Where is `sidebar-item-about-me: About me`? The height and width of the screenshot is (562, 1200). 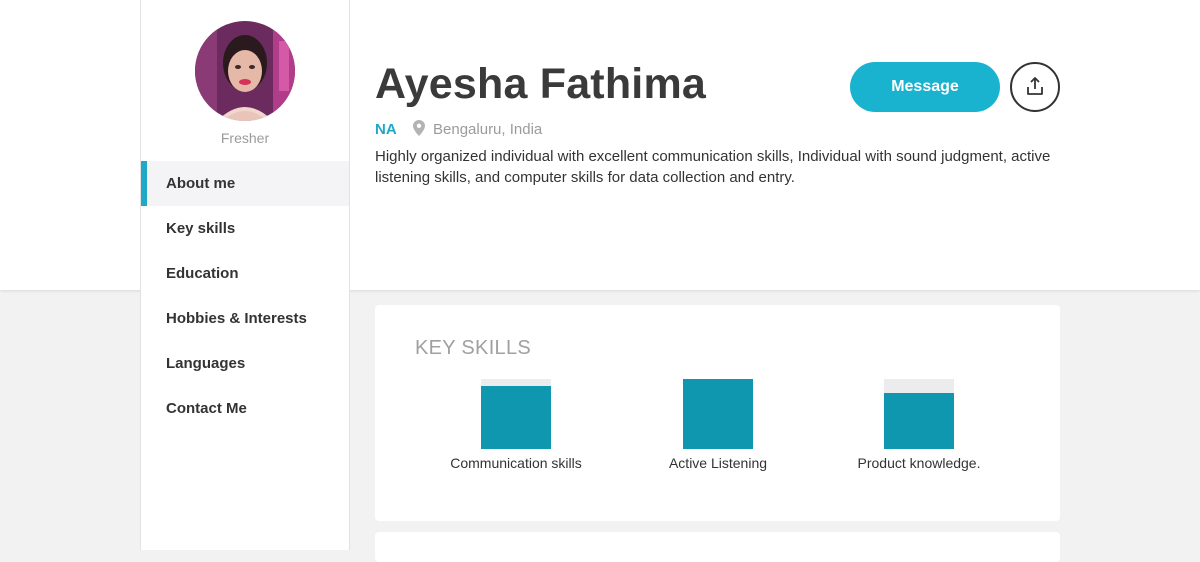
sidebar-item-about-me: About me is located at coordinates (245, 183).